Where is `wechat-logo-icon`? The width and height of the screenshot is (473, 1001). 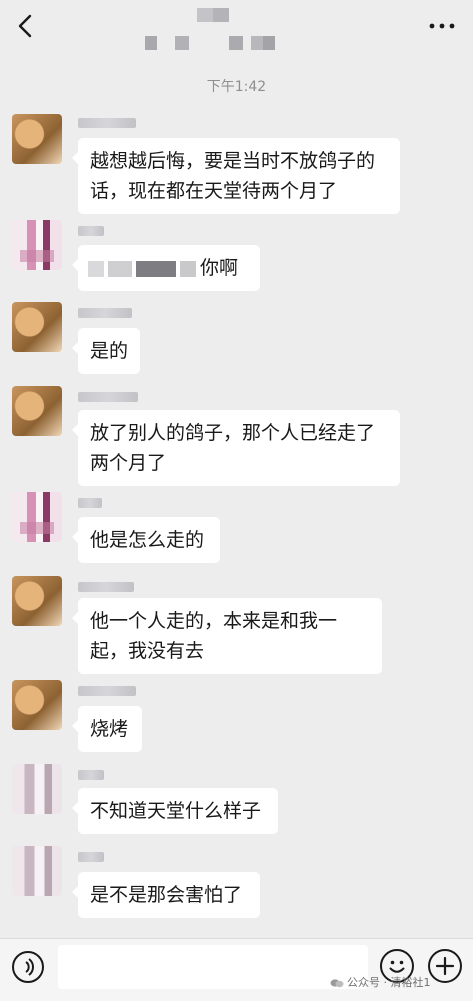 wechat-logo-icon is located at coordinates (337, 983).